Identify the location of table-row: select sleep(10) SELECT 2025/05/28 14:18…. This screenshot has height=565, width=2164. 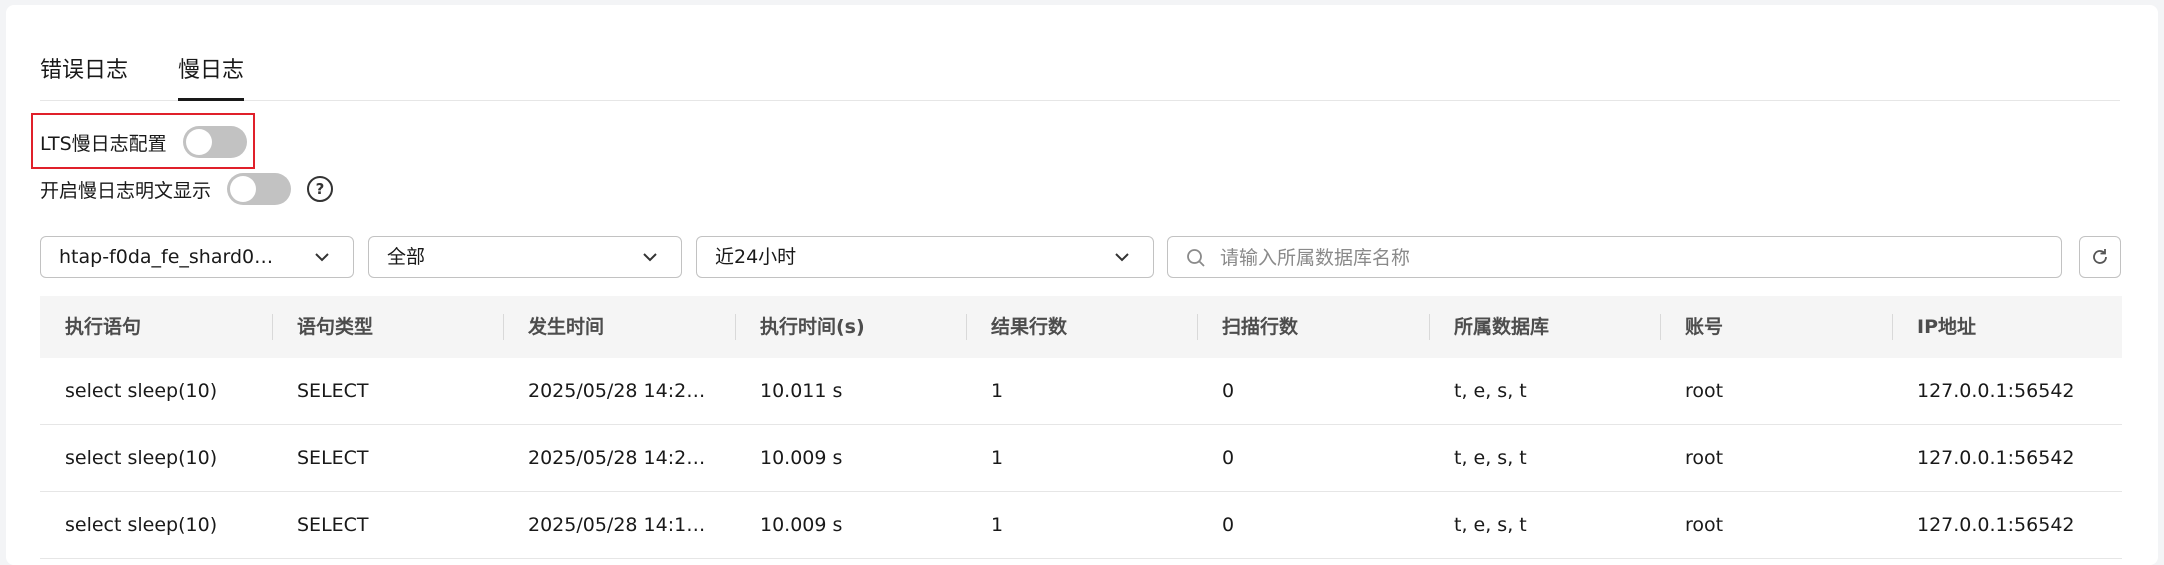
(1081, 525).